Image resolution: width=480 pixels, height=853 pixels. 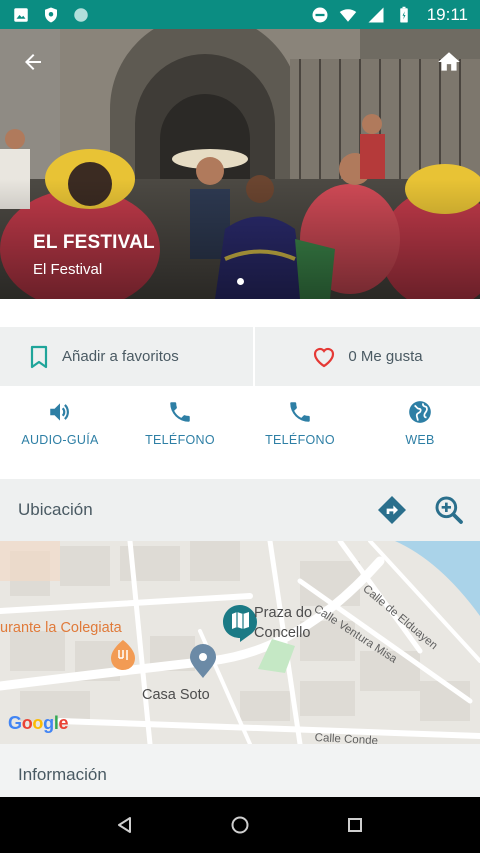 I want to click on map-restaurant-label: urante la Colegiata, so click(x=61, y=628).